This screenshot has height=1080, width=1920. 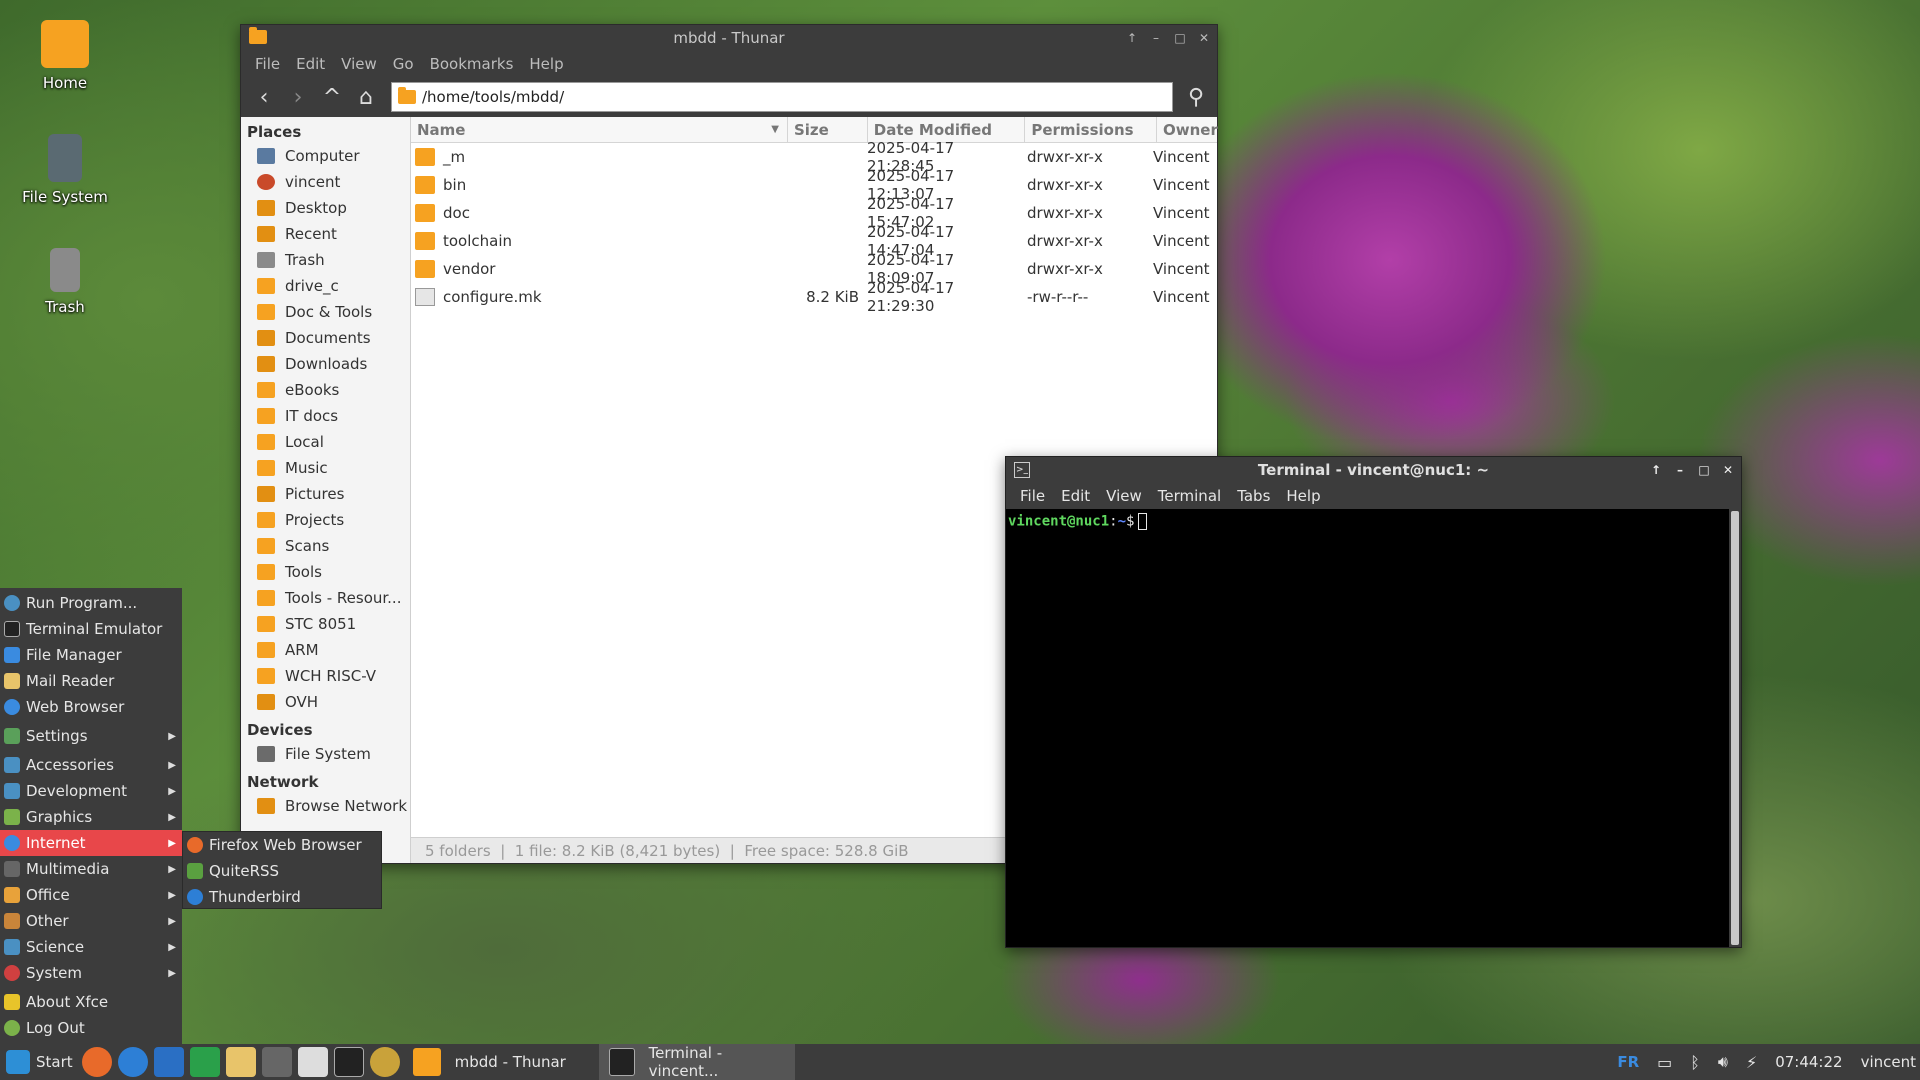 What do you see at coordinates (1808, 1062) in the screenshot?
I see `clock: 07:44:22` at bounding box center [1808, 1062].